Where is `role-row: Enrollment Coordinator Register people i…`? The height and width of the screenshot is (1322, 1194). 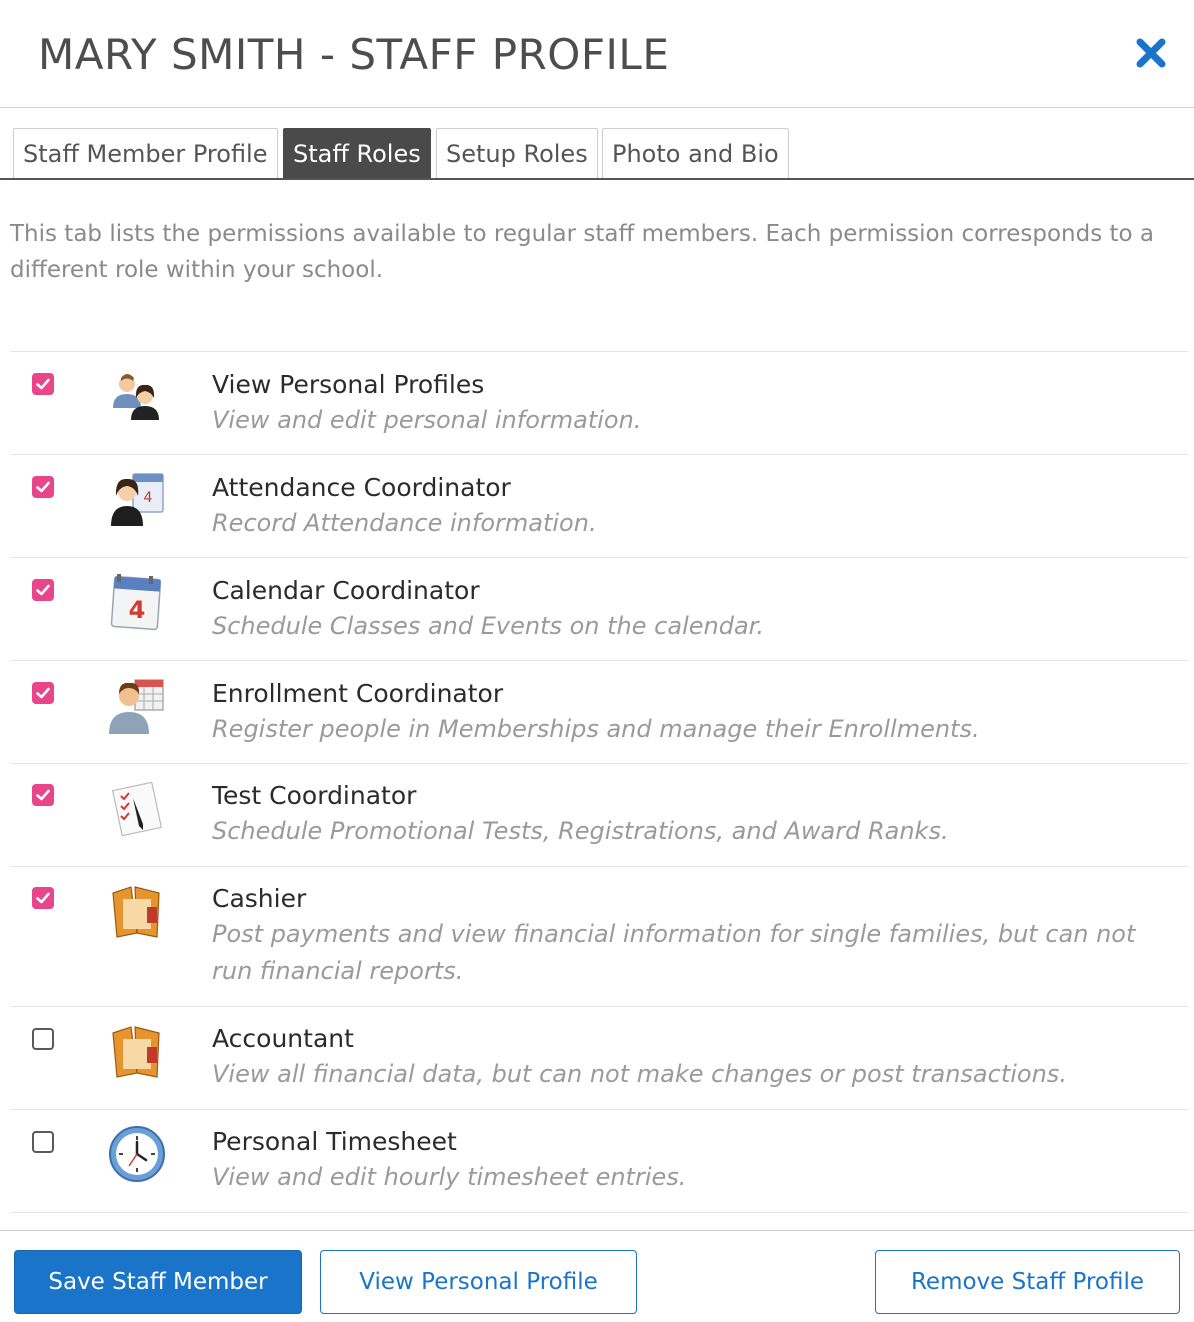 role-row: Enrollment Coordinator Register people i… is located at coordinates (599, 712).